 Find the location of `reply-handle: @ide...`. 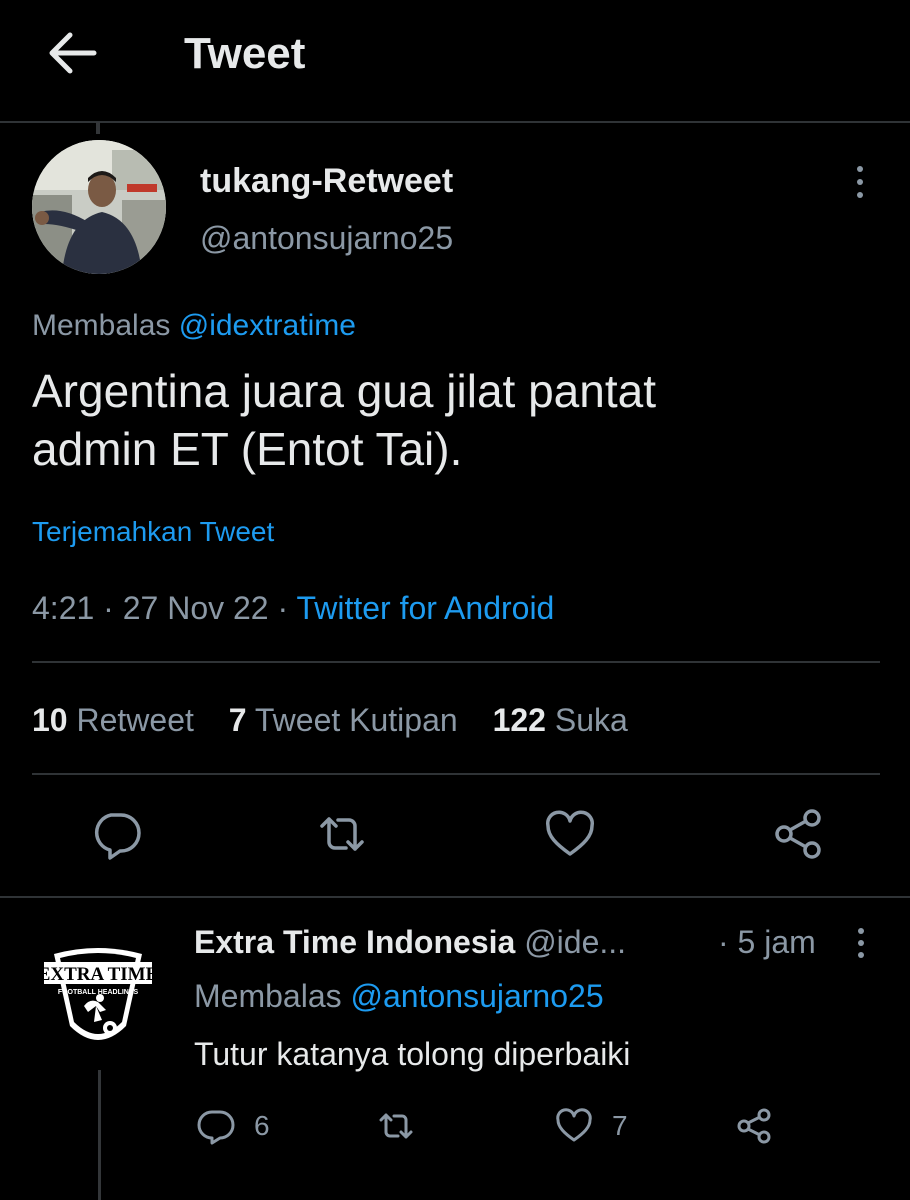

reply-handle: @ide... is located at coordinates (575, 942).